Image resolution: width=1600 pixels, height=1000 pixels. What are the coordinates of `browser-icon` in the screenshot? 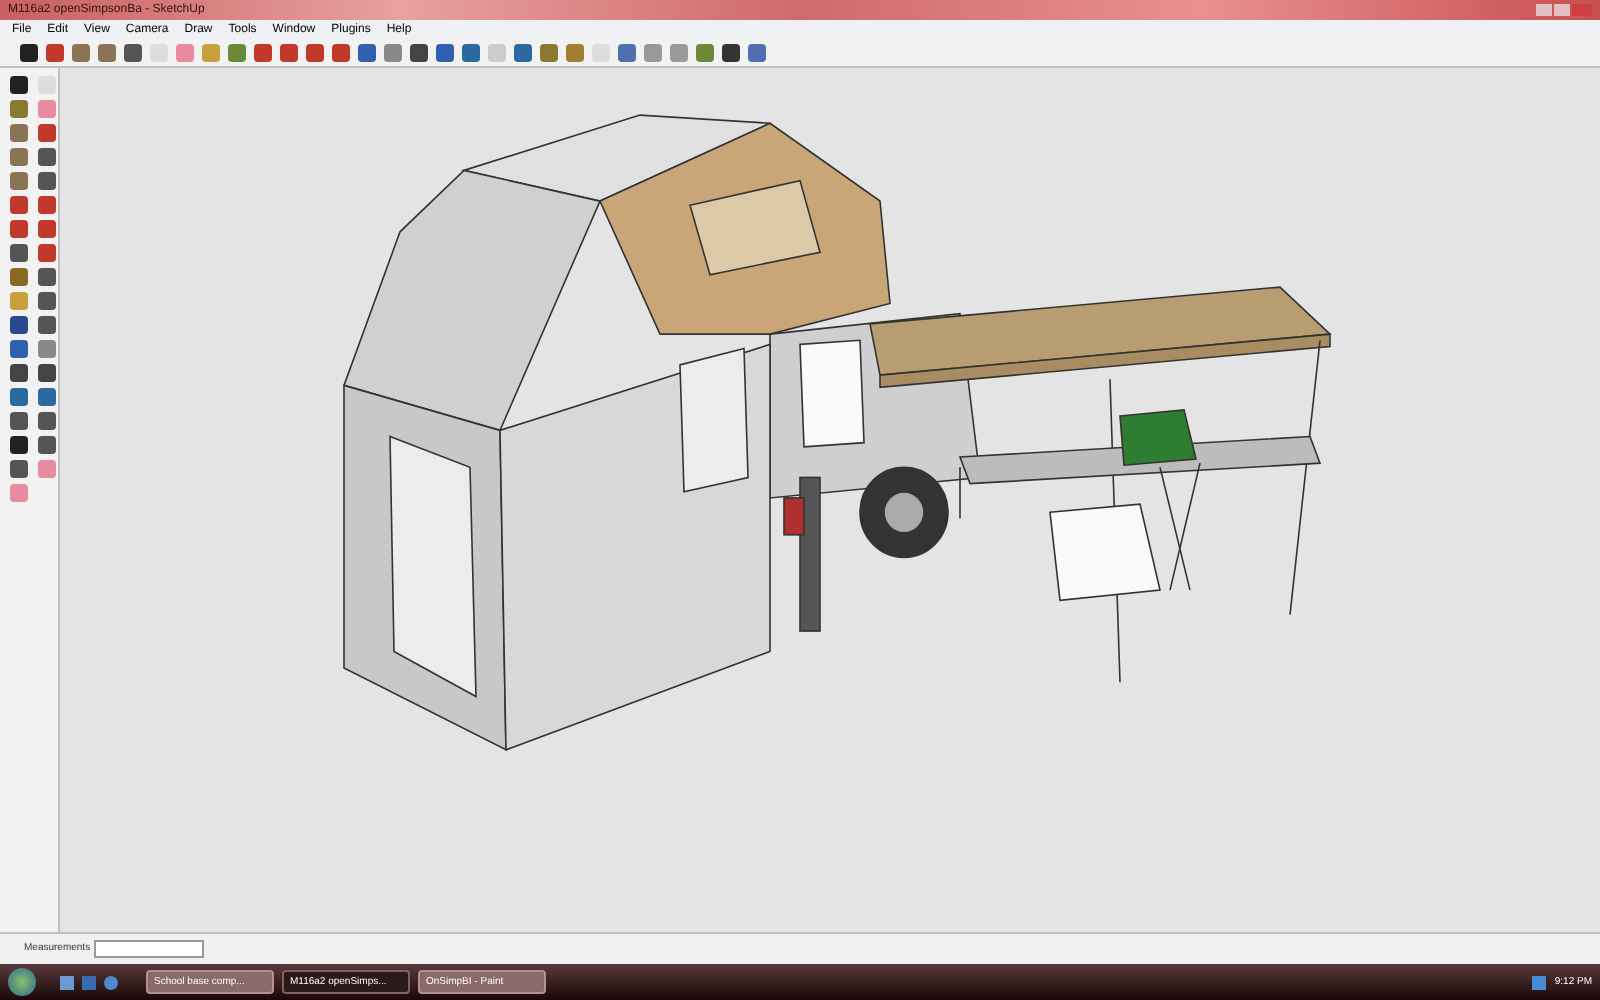 It's located at (111, 982).